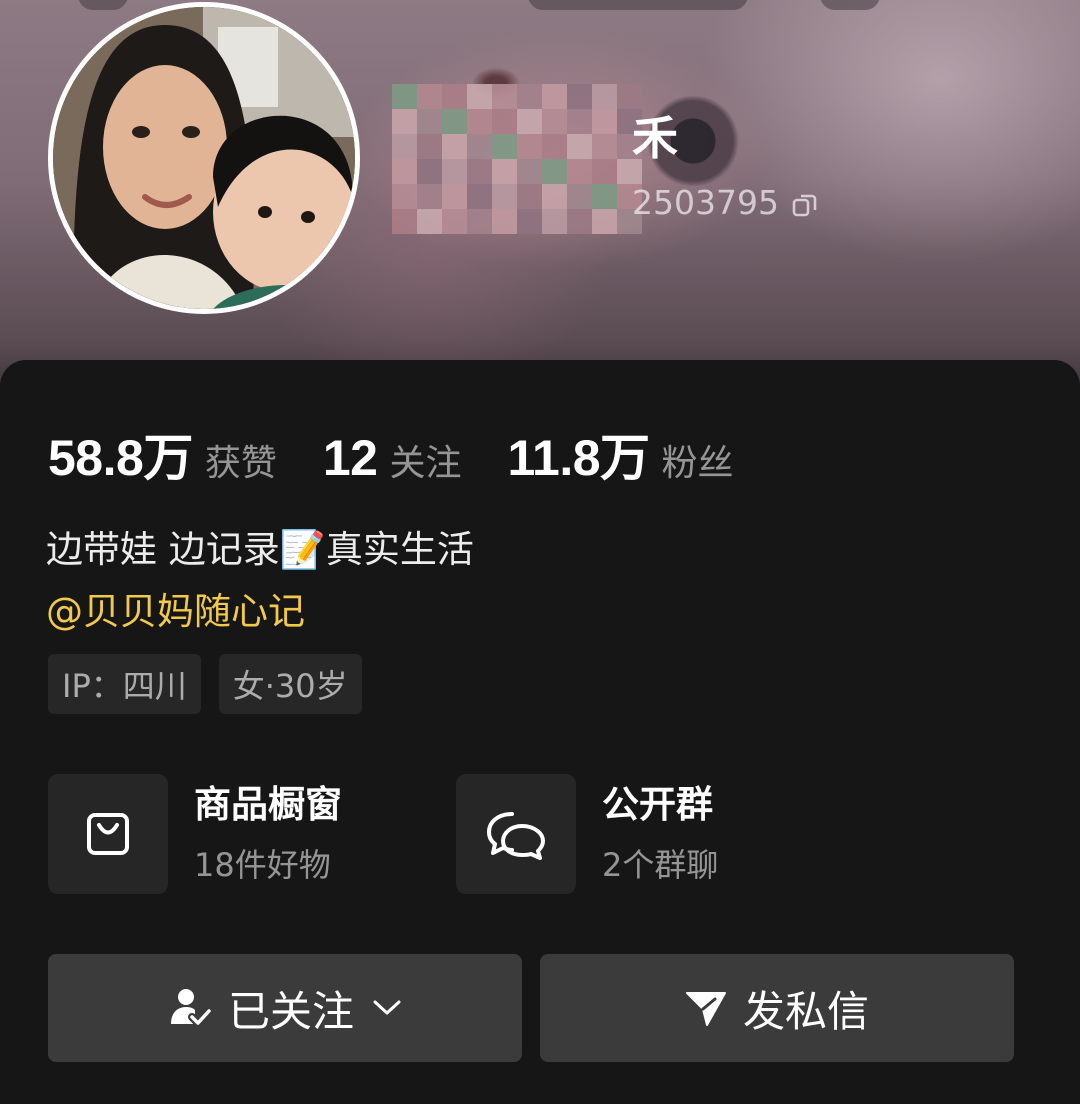 This screenshot has height=1104, width=1080. I want to click on shop-entry-text: 商品橱窗 18件好物, so click(268, 834).